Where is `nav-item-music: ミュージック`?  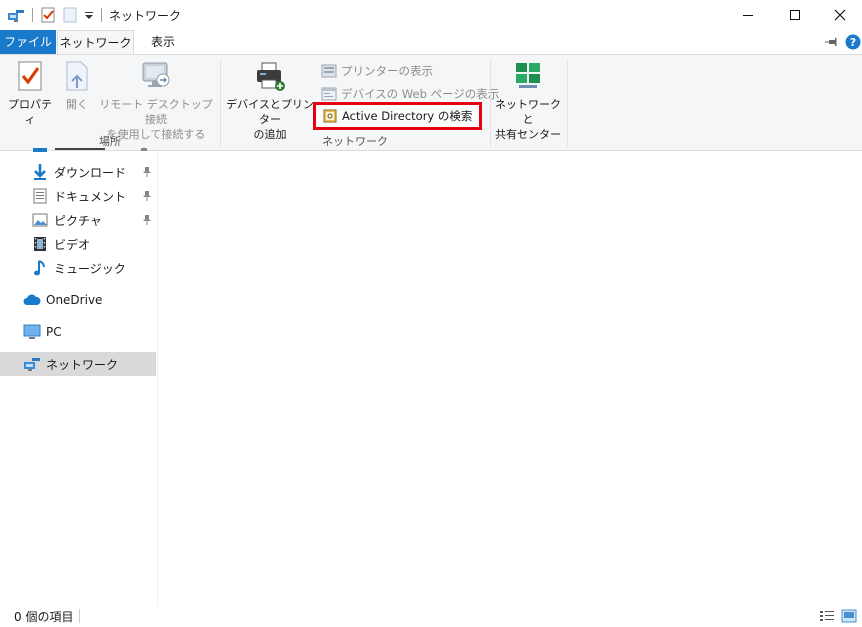 nav-item-music: ミュージック is located at coordinates (78, 268).